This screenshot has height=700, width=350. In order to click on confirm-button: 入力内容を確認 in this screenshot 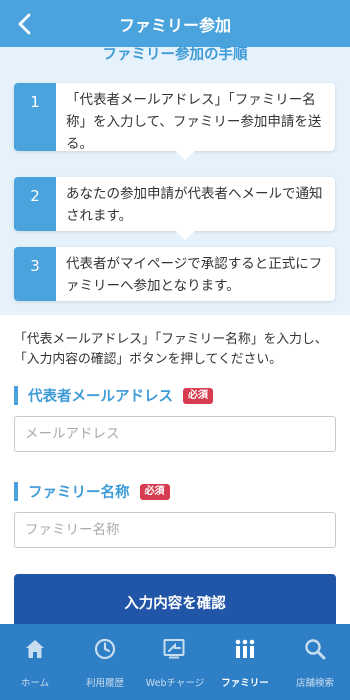, I will do `click(175, 602)`.